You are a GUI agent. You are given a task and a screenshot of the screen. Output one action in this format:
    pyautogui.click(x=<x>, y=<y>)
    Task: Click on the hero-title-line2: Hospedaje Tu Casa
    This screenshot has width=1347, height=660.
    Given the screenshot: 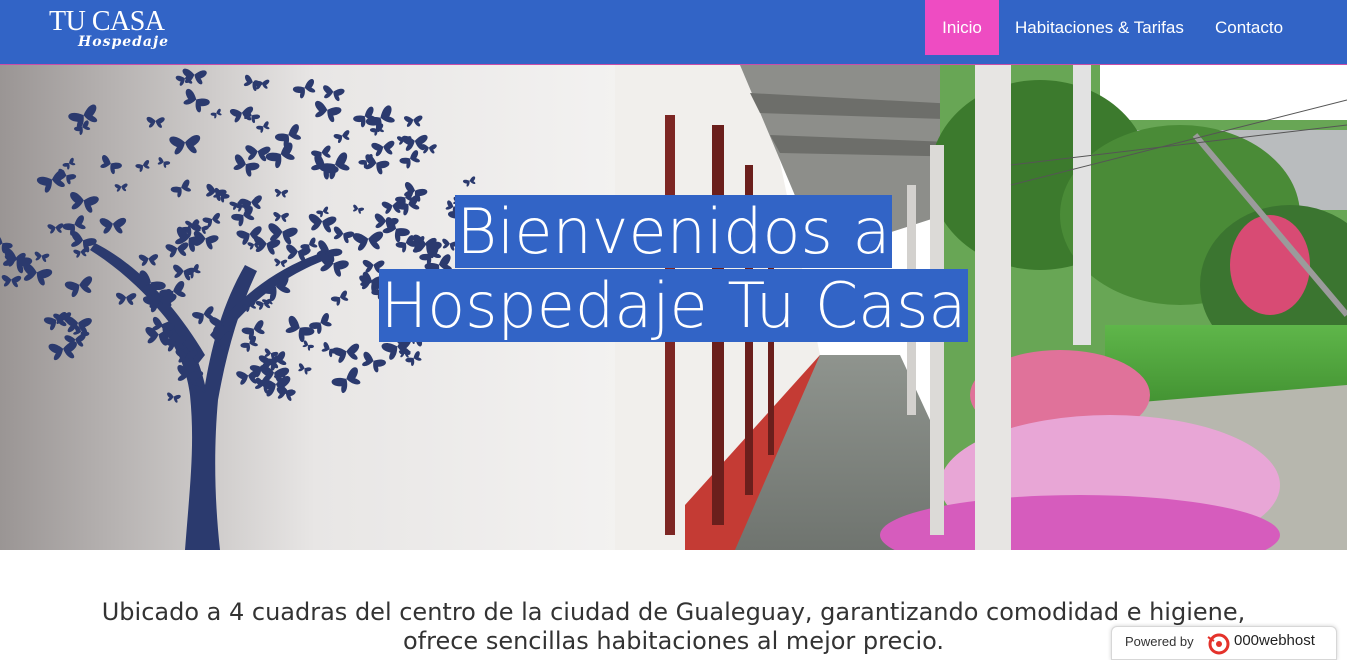 What is the action you would take?
    pyautogui.click(x=673, y=305)
    